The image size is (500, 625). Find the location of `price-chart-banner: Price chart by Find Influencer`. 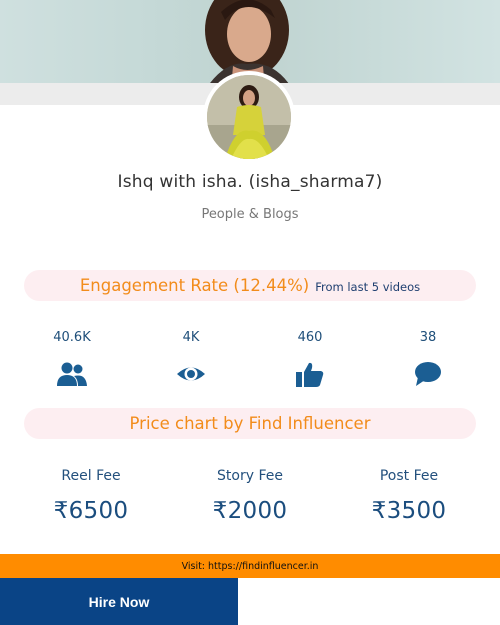

price-chart-banner: Price chart by Find Influencer is located at coordinates (250, 423).